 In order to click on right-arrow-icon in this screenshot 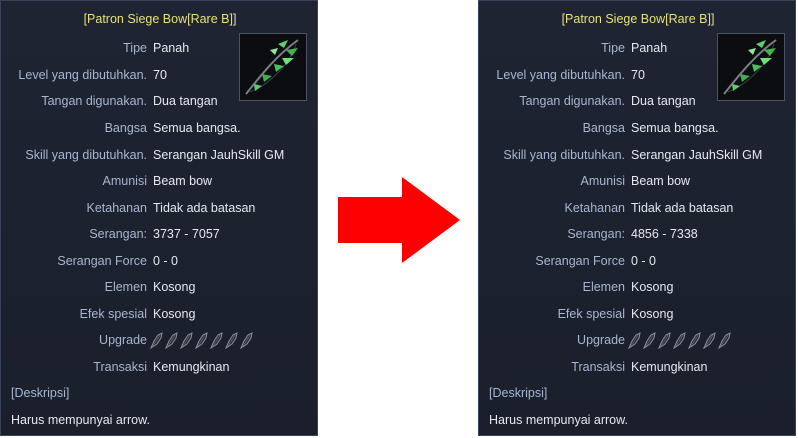, I will do `click(399, 220)`.